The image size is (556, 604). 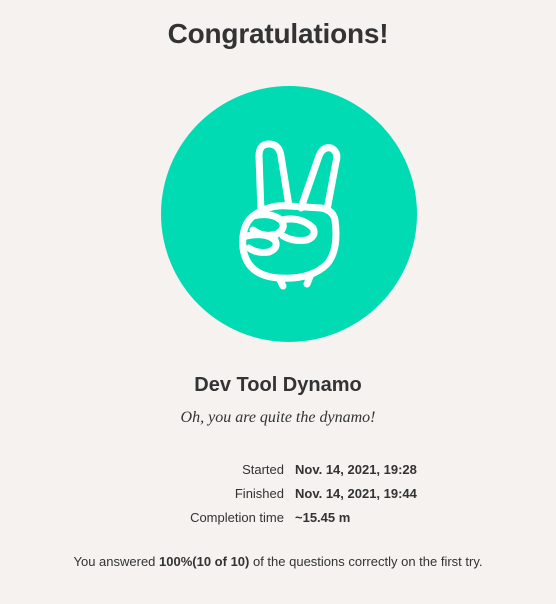 I want to click on stat-row-completion-time: Completion time ~15.45 m, so click(x=278, y=519).